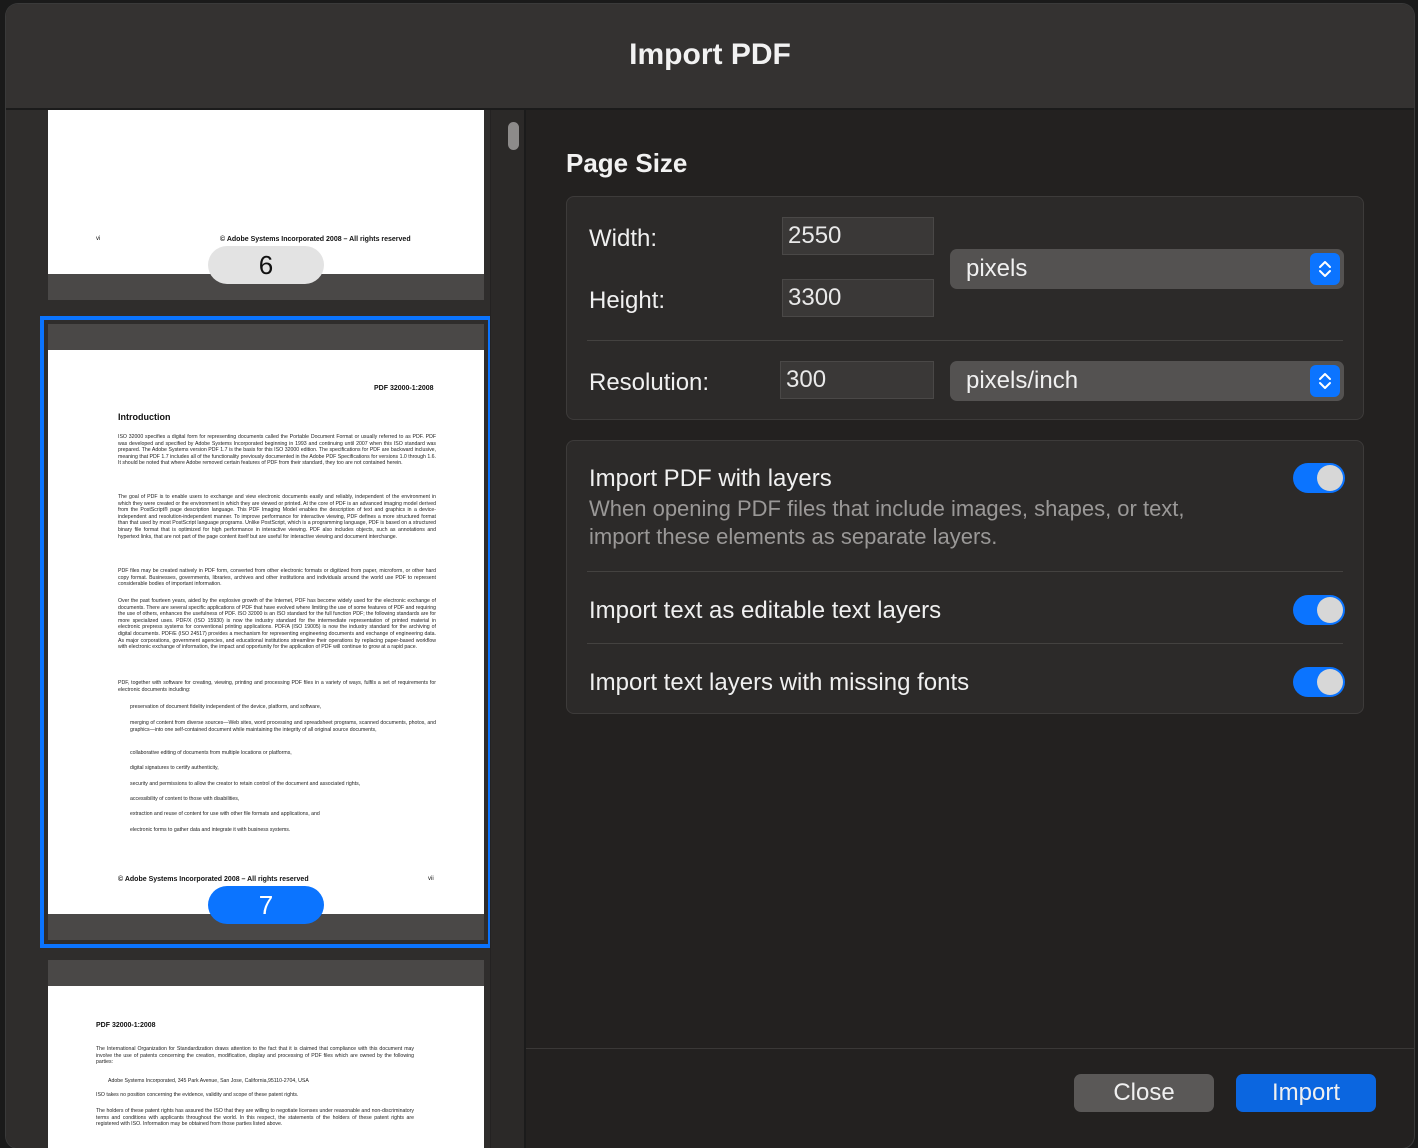  I want to click on page-number-7: 7, so click(266, 904).